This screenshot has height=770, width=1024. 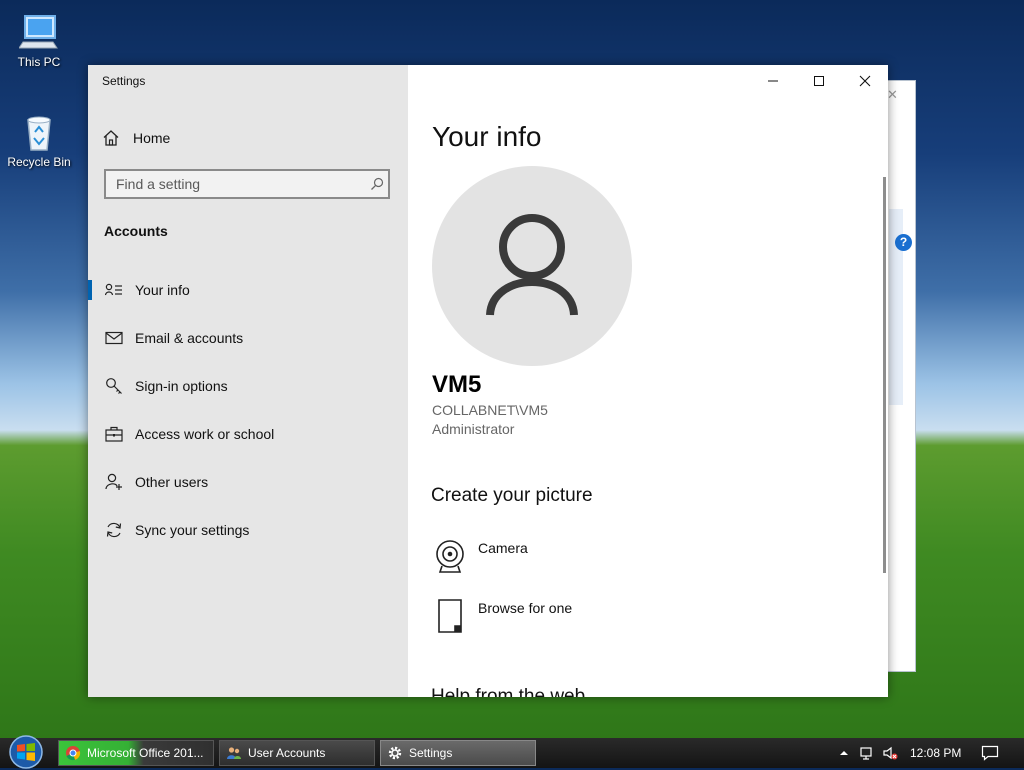 I want to click on volume-muted-icon, so click(x=890, y=753).